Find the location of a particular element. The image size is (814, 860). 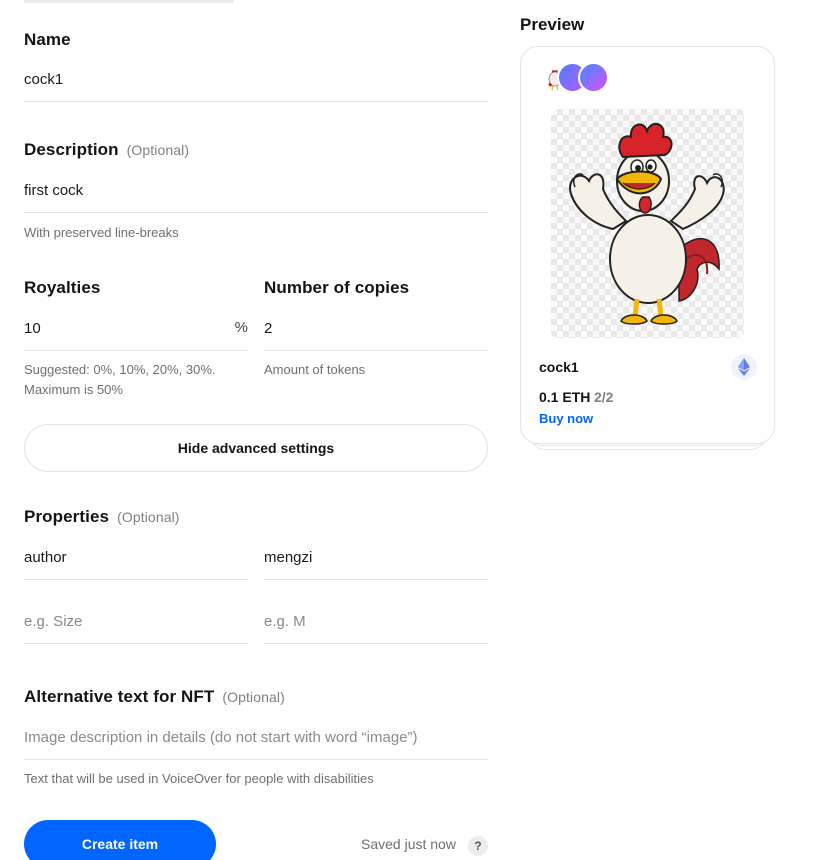

royalties-hint-line1: Suggested: 0%, 10%, 20%, 30%. is located at coordinates (120, 369).